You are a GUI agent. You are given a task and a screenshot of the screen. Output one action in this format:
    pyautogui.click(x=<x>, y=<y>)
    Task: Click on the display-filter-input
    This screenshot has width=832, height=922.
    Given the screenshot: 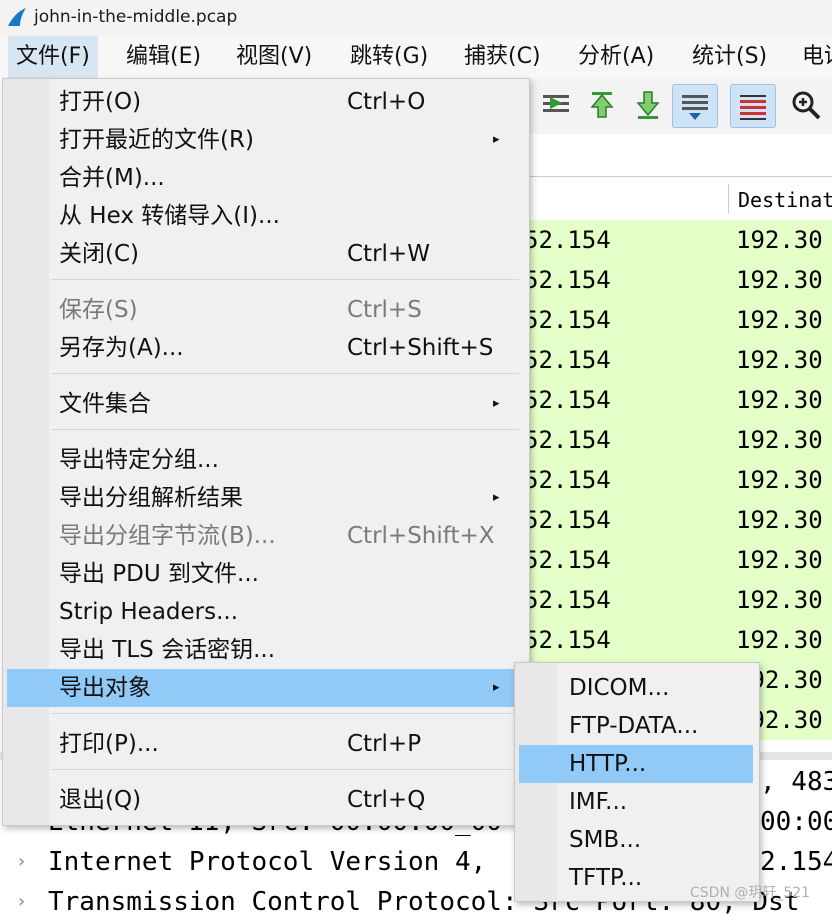 What is the action you would take?
    pyautogui.click(x=680, y=155)
    